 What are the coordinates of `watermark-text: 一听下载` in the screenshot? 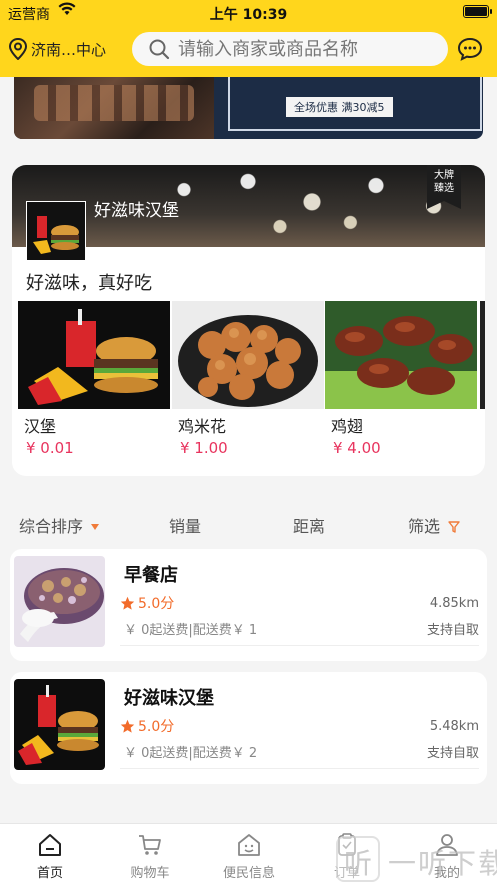 It's located at (442, 863).